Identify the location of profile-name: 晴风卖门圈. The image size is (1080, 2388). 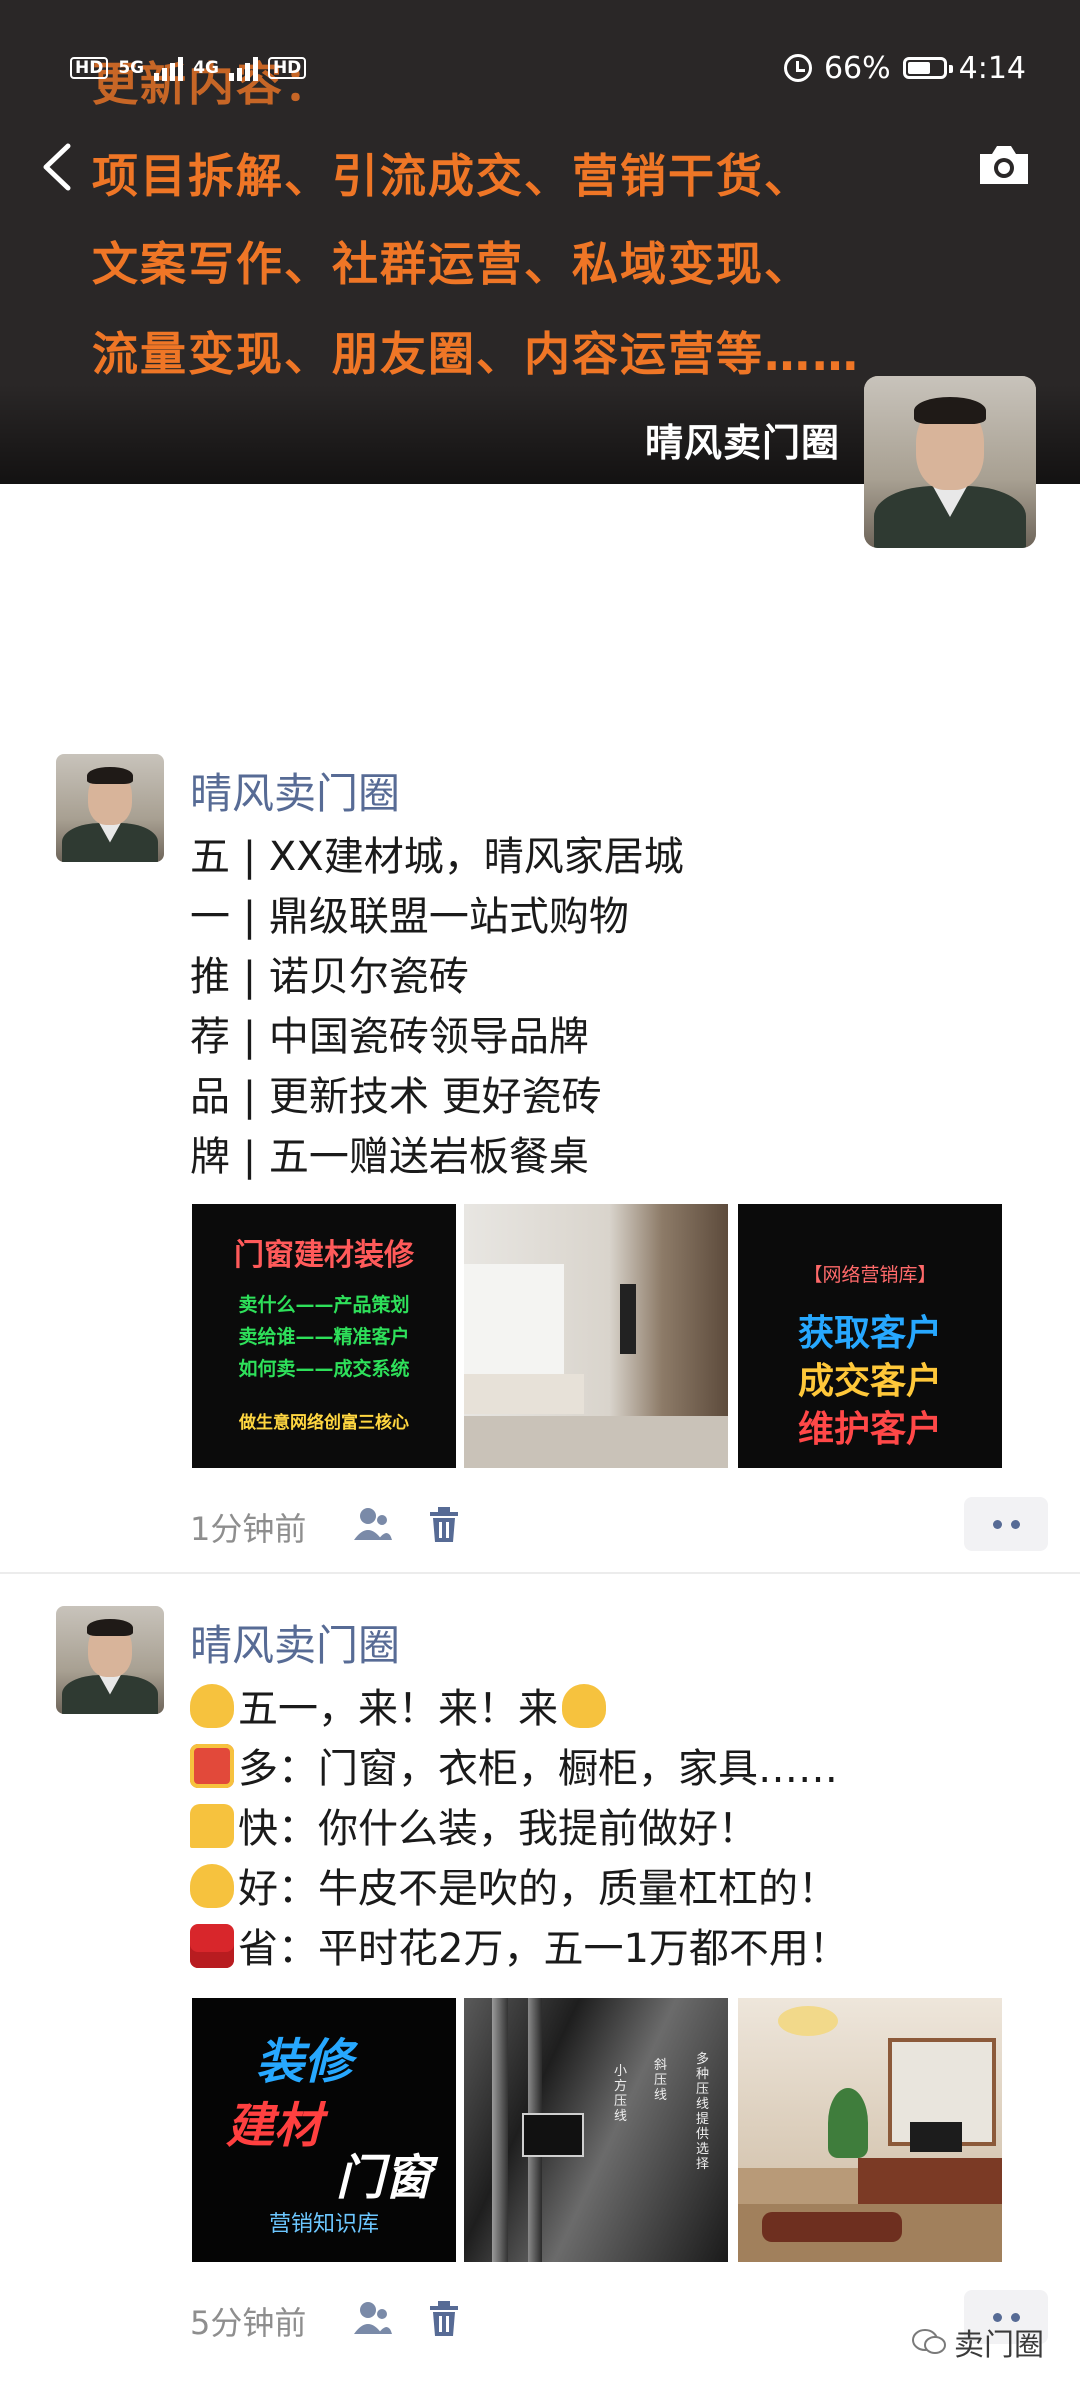
(742, 439).